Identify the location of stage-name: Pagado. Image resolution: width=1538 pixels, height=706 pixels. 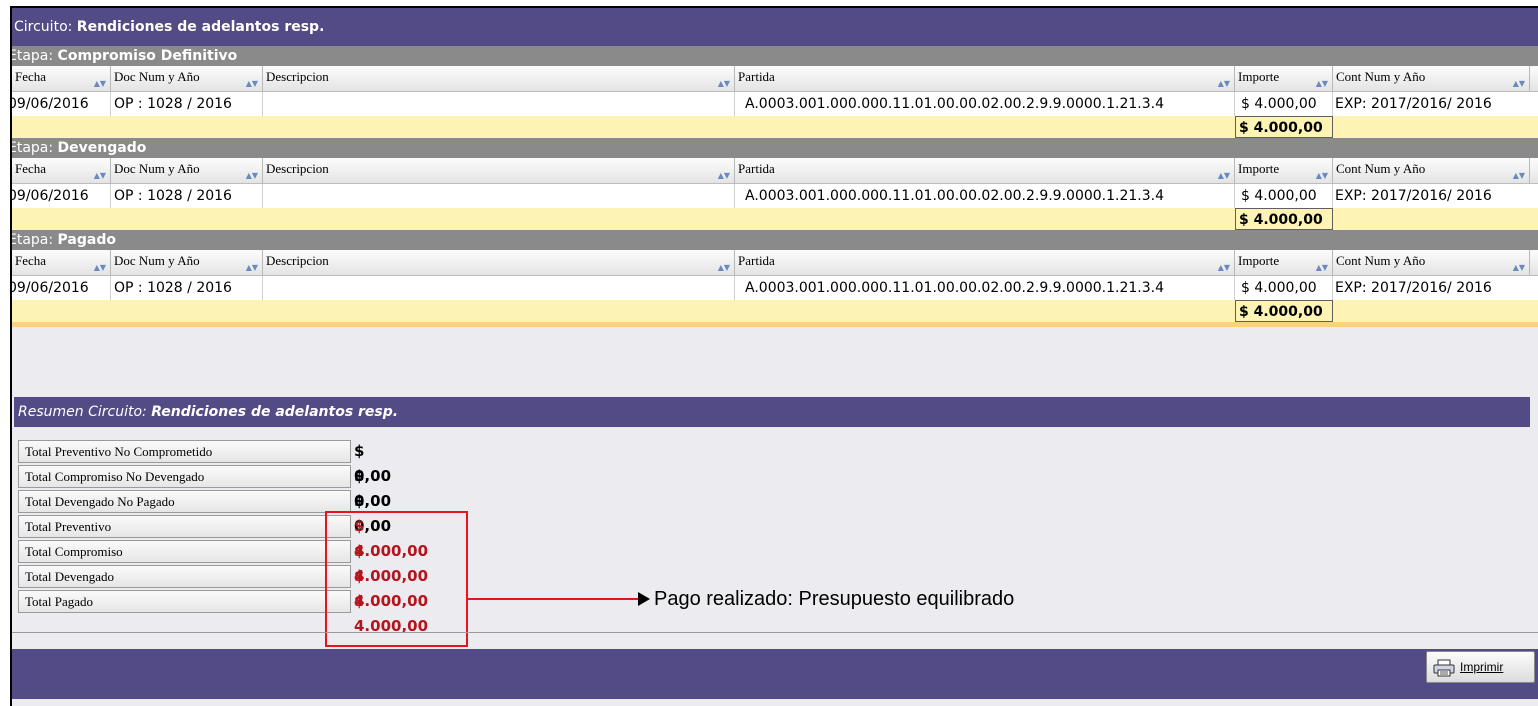
(86, 240).